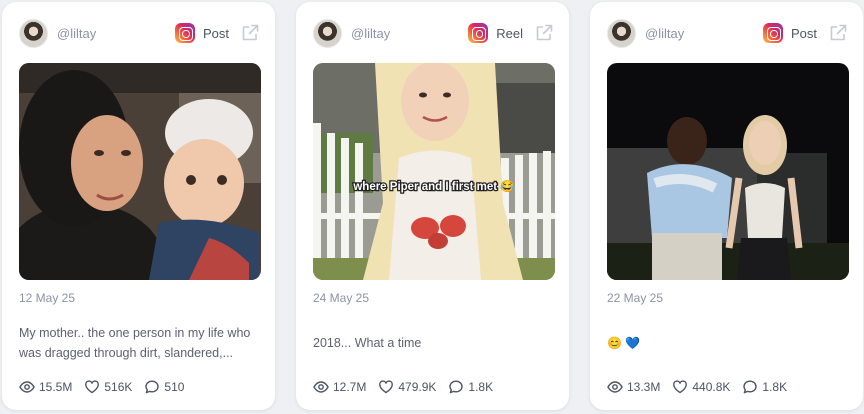  I want to click on views-stat: 15.5M, so click(45, 387).